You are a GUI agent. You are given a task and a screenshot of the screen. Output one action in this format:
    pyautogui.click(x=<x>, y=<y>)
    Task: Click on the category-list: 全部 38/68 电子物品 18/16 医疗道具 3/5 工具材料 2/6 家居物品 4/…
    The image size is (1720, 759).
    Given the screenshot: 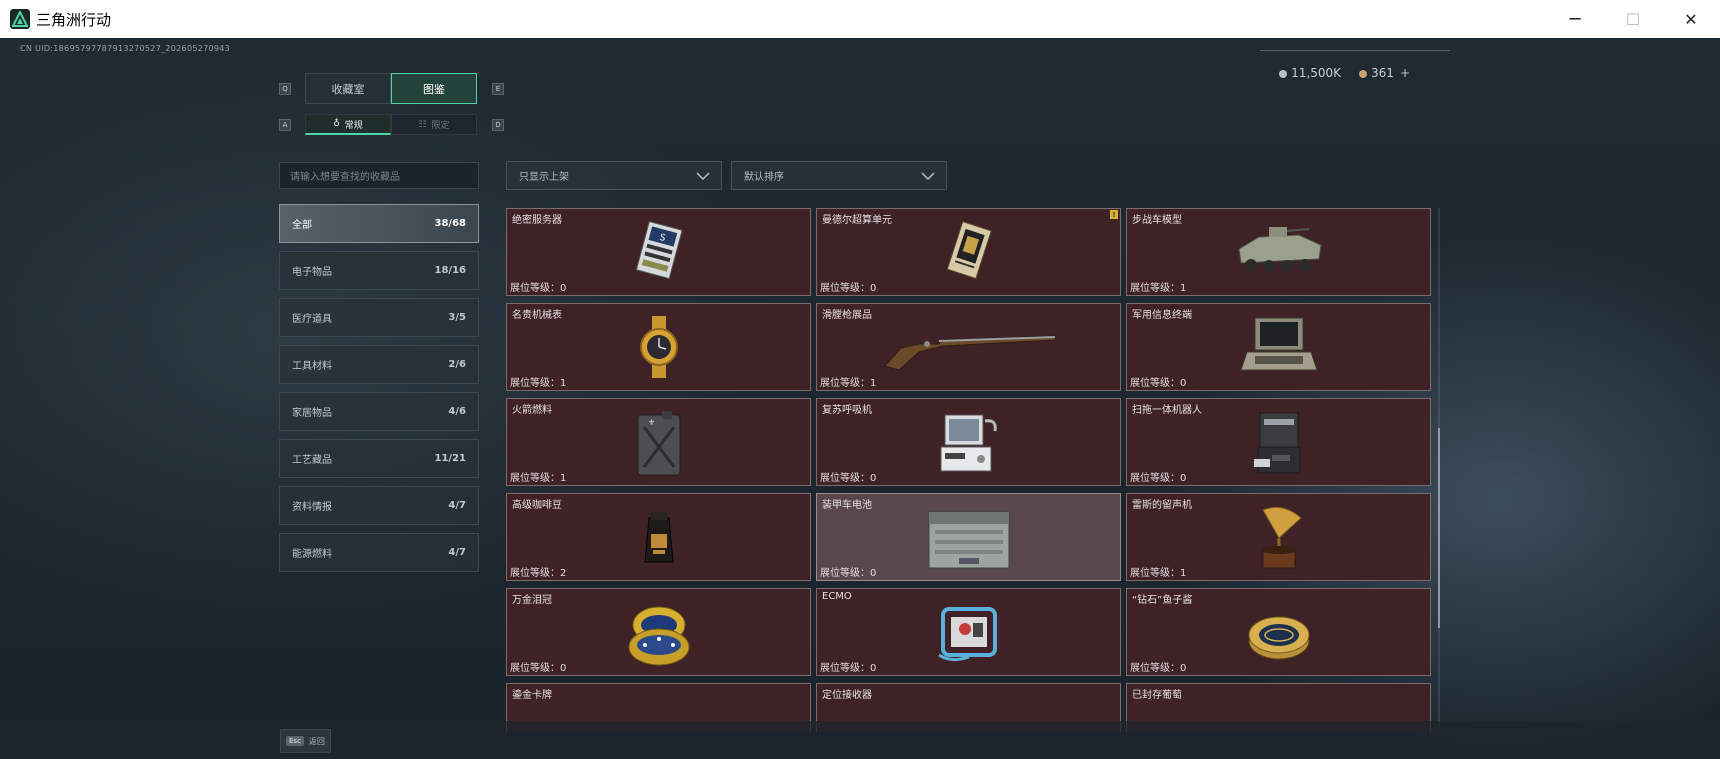 What is the action you would take?
    pyautogui.click(x=379, y=392)
    